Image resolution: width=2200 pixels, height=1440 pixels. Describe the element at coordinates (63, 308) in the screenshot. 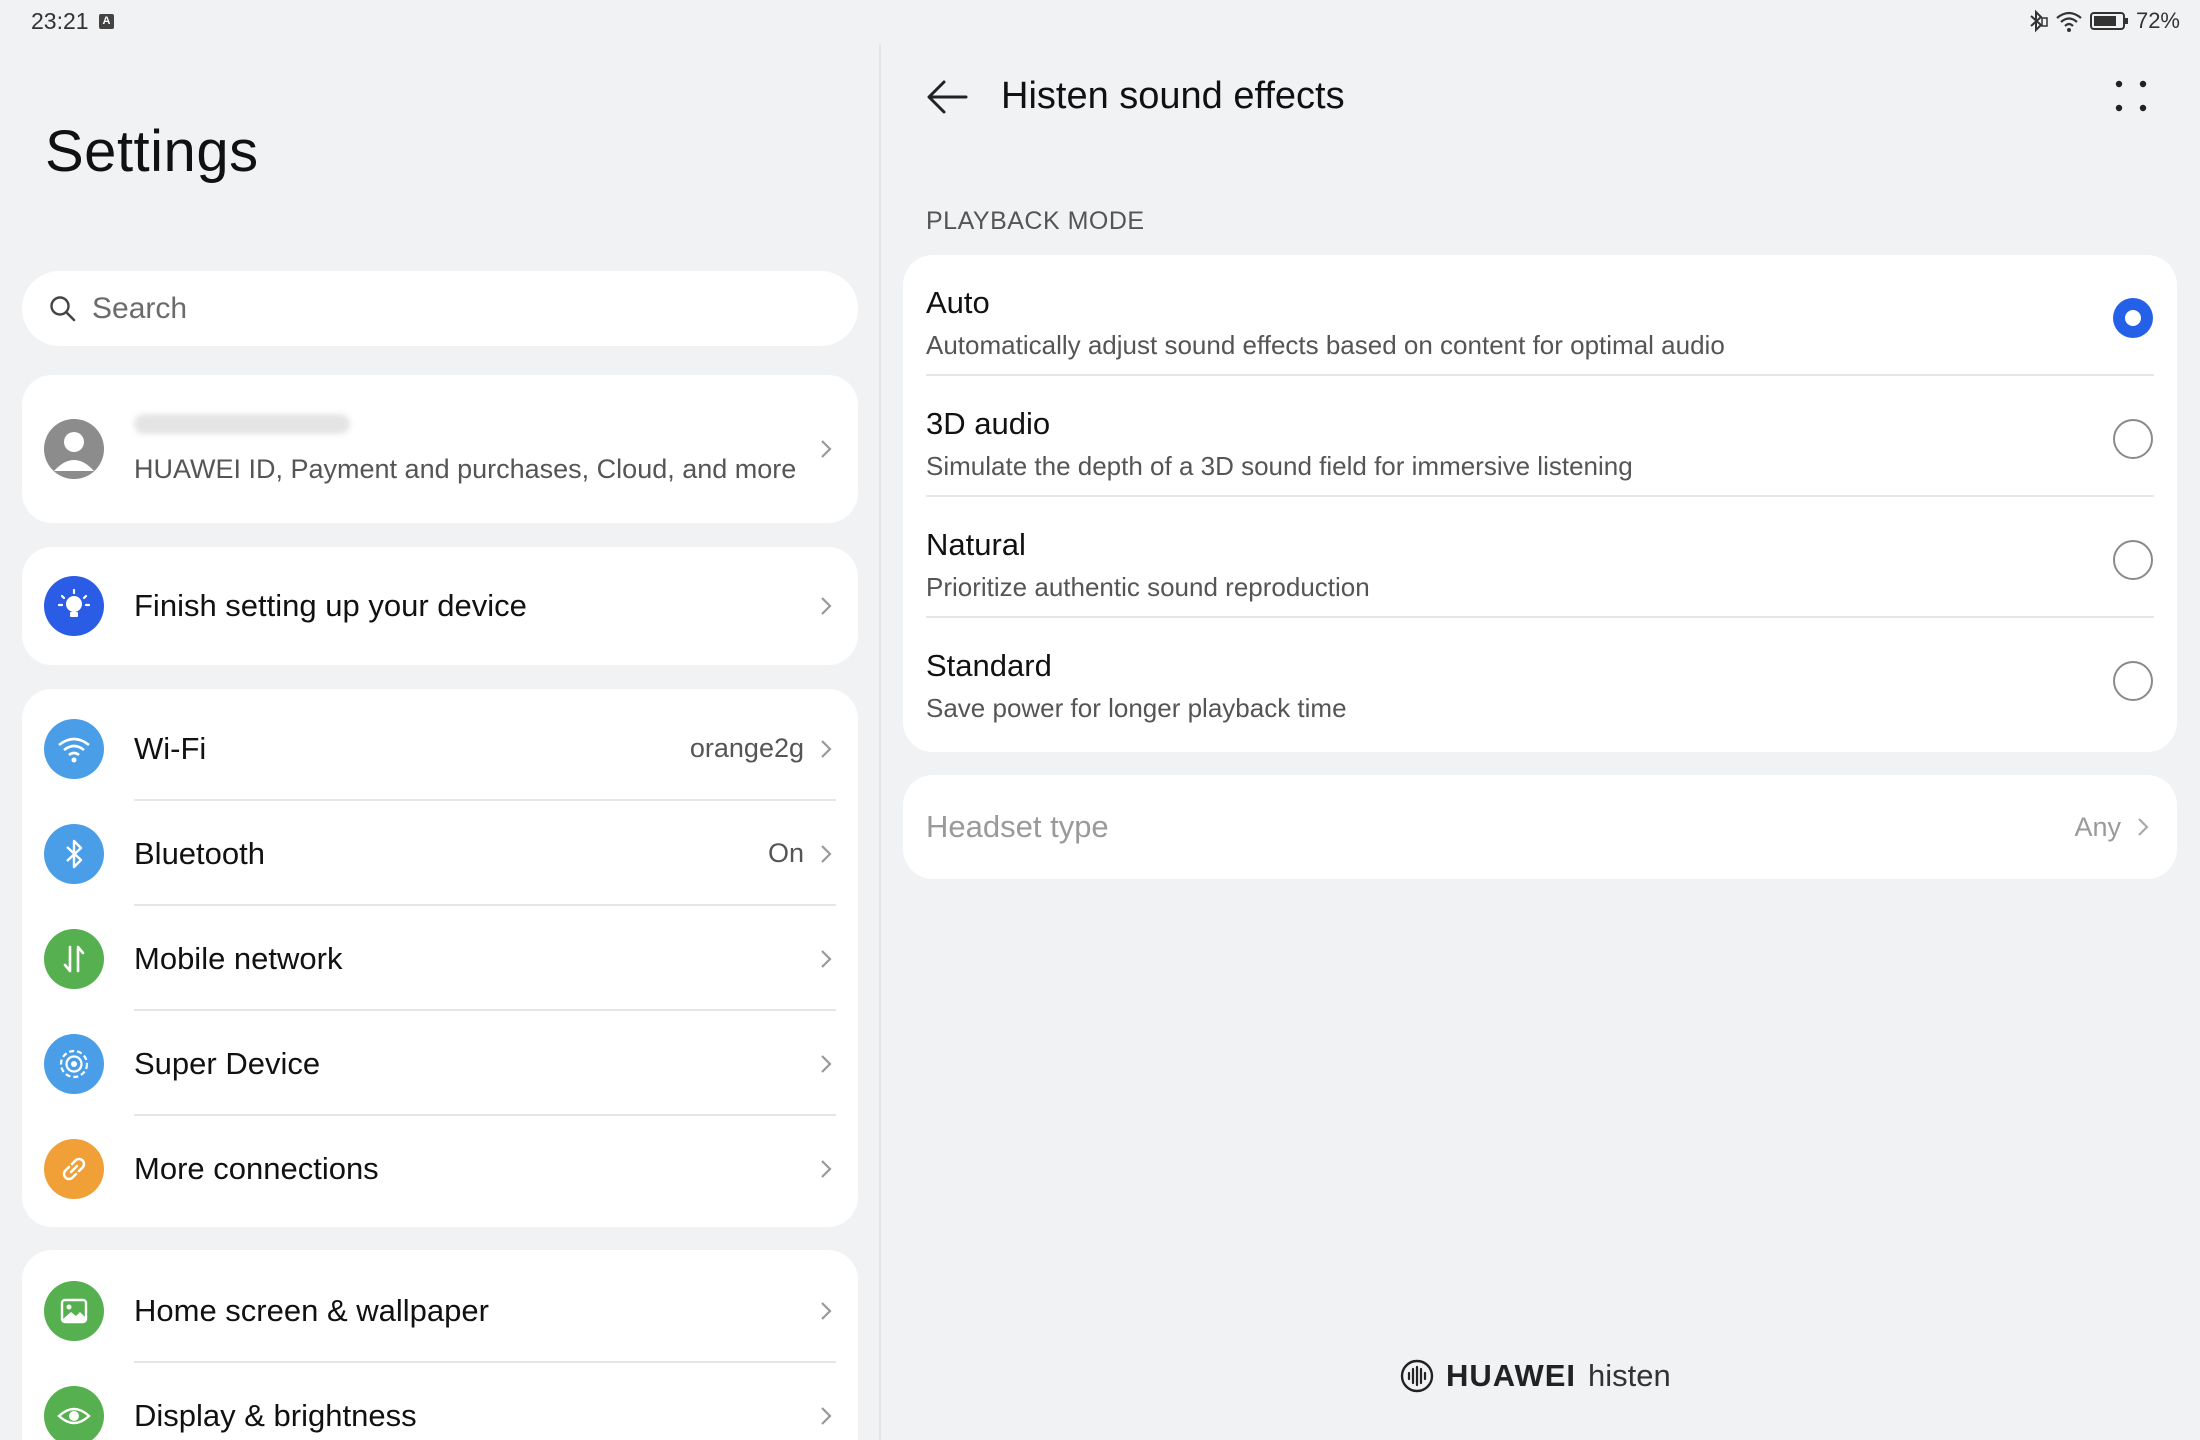

I see `search-icon` at that location.